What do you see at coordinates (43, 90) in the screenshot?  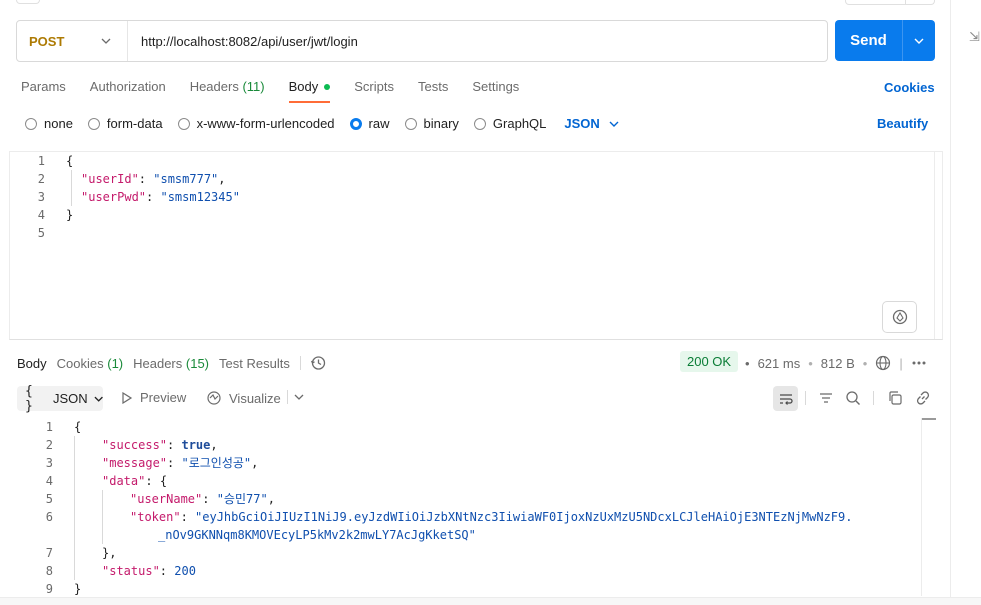 I see `tab-params: Params` at bounding box center [43, 90].